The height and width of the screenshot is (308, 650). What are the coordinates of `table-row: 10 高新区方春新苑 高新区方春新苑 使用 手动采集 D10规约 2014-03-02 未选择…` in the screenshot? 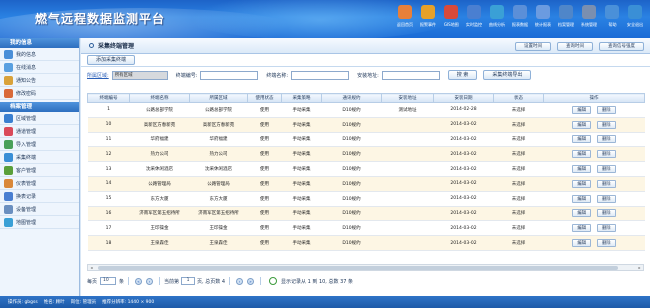 It's located at (366, 125).